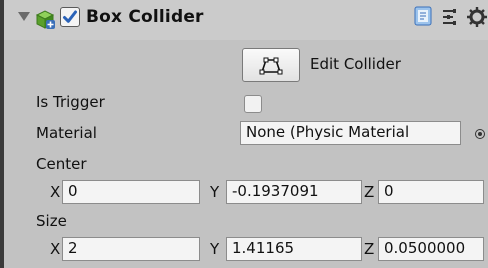  Describe the element at coordinates (214, 192) in the screenshot. I see `center-y-label: Y` at that location.